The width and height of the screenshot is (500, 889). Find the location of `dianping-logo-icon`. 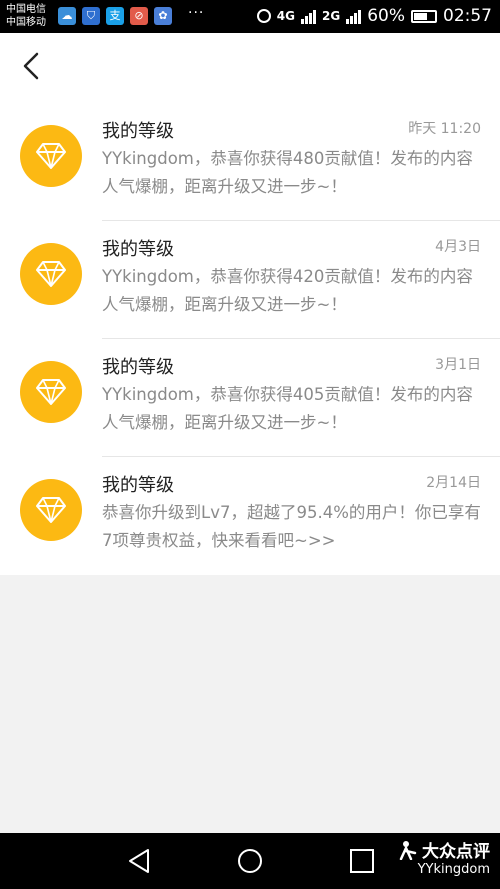

dianping-logo-icon is located at coordinates (408, 850).